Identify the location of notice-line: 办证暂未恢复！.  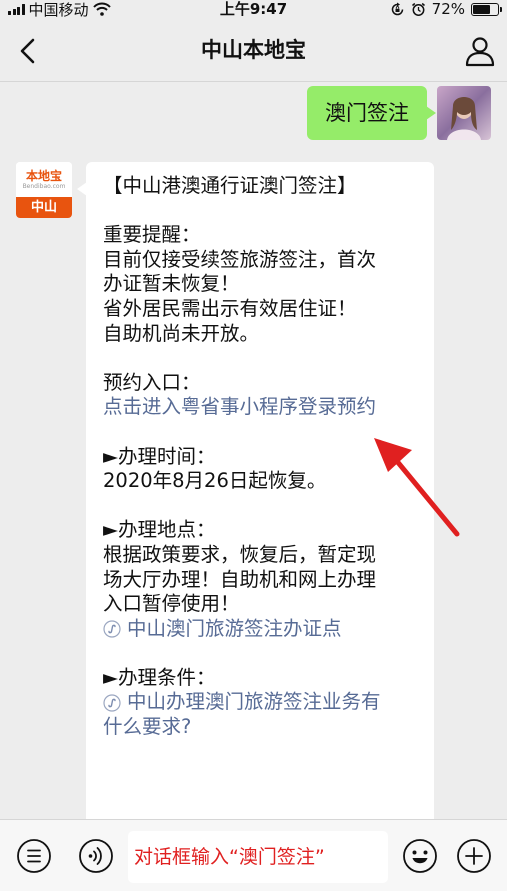
(171, 284).